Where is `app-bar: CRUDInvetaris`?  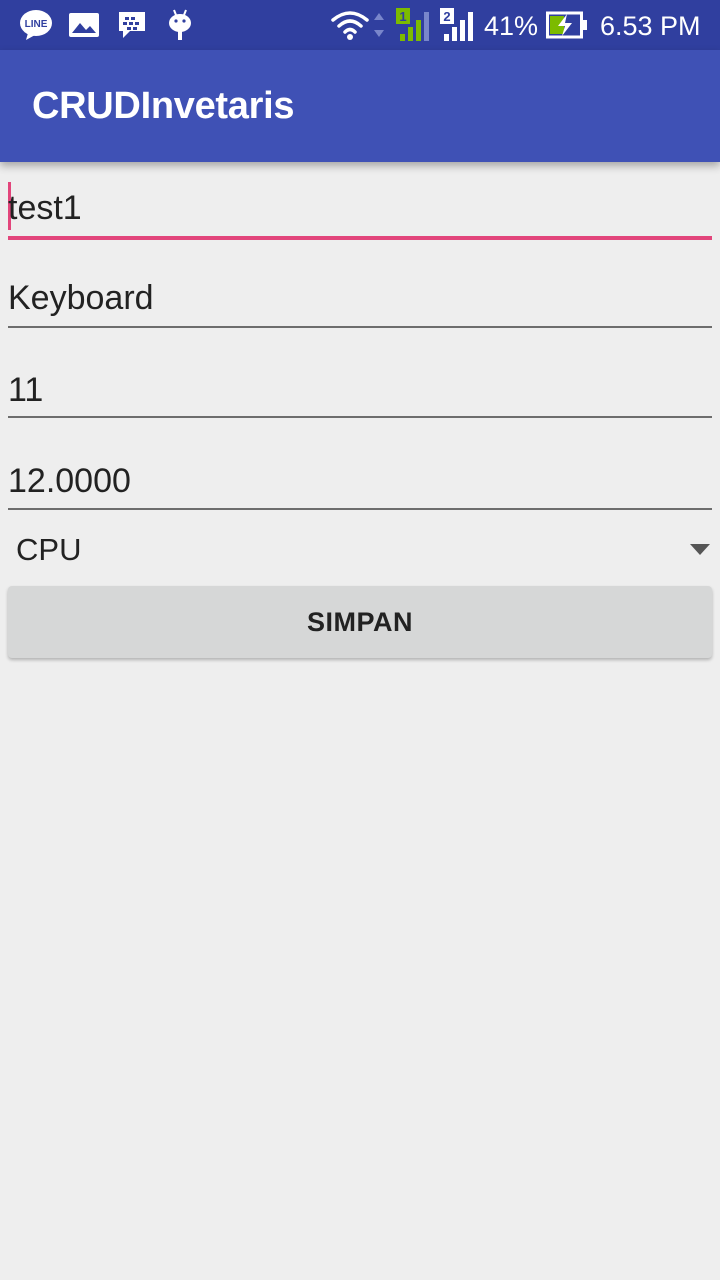 app-bar: CRUDInvetaris is located at coordinates (360, 106).